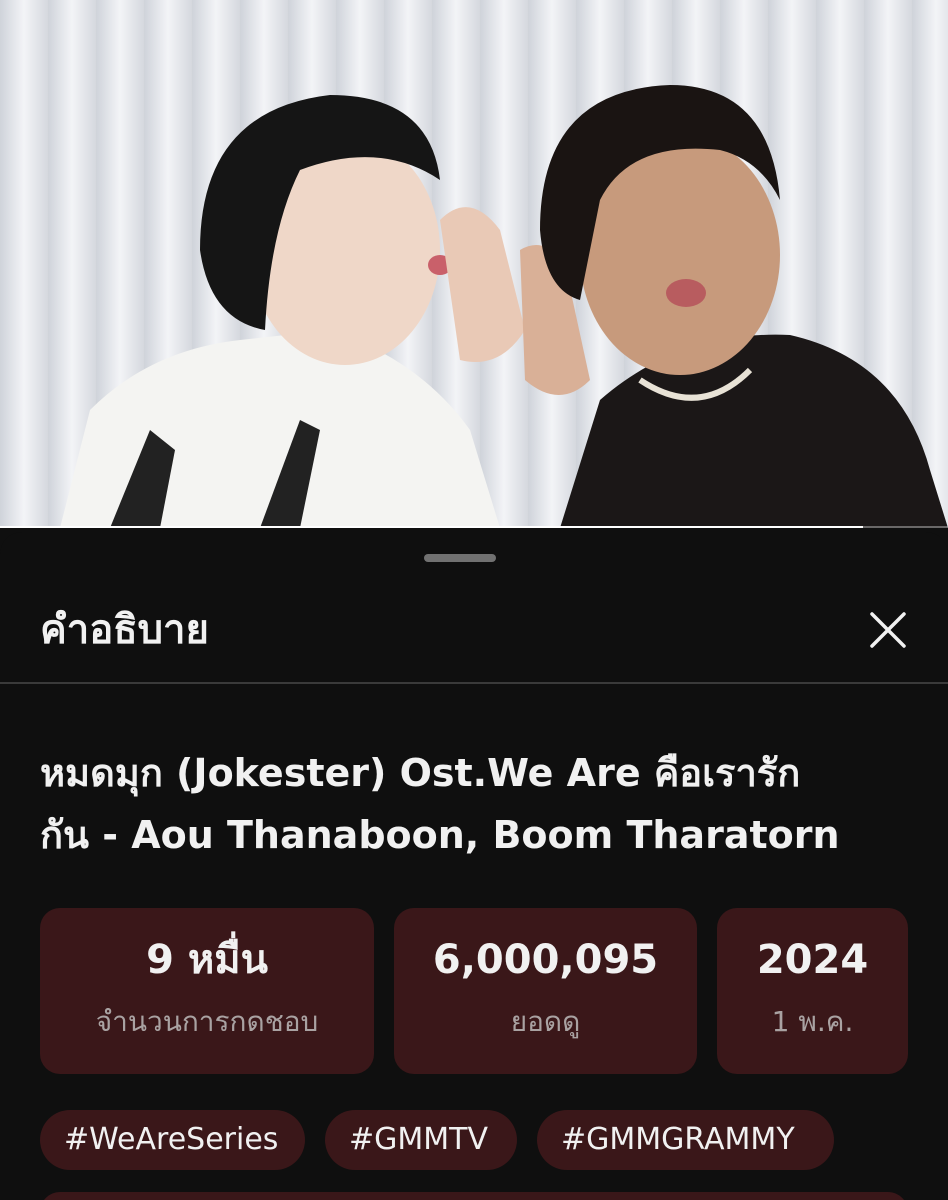 This screenshot has width=948, height=1200. I want to click on sheet-title: คำอธิบาย, so click(124, 630).